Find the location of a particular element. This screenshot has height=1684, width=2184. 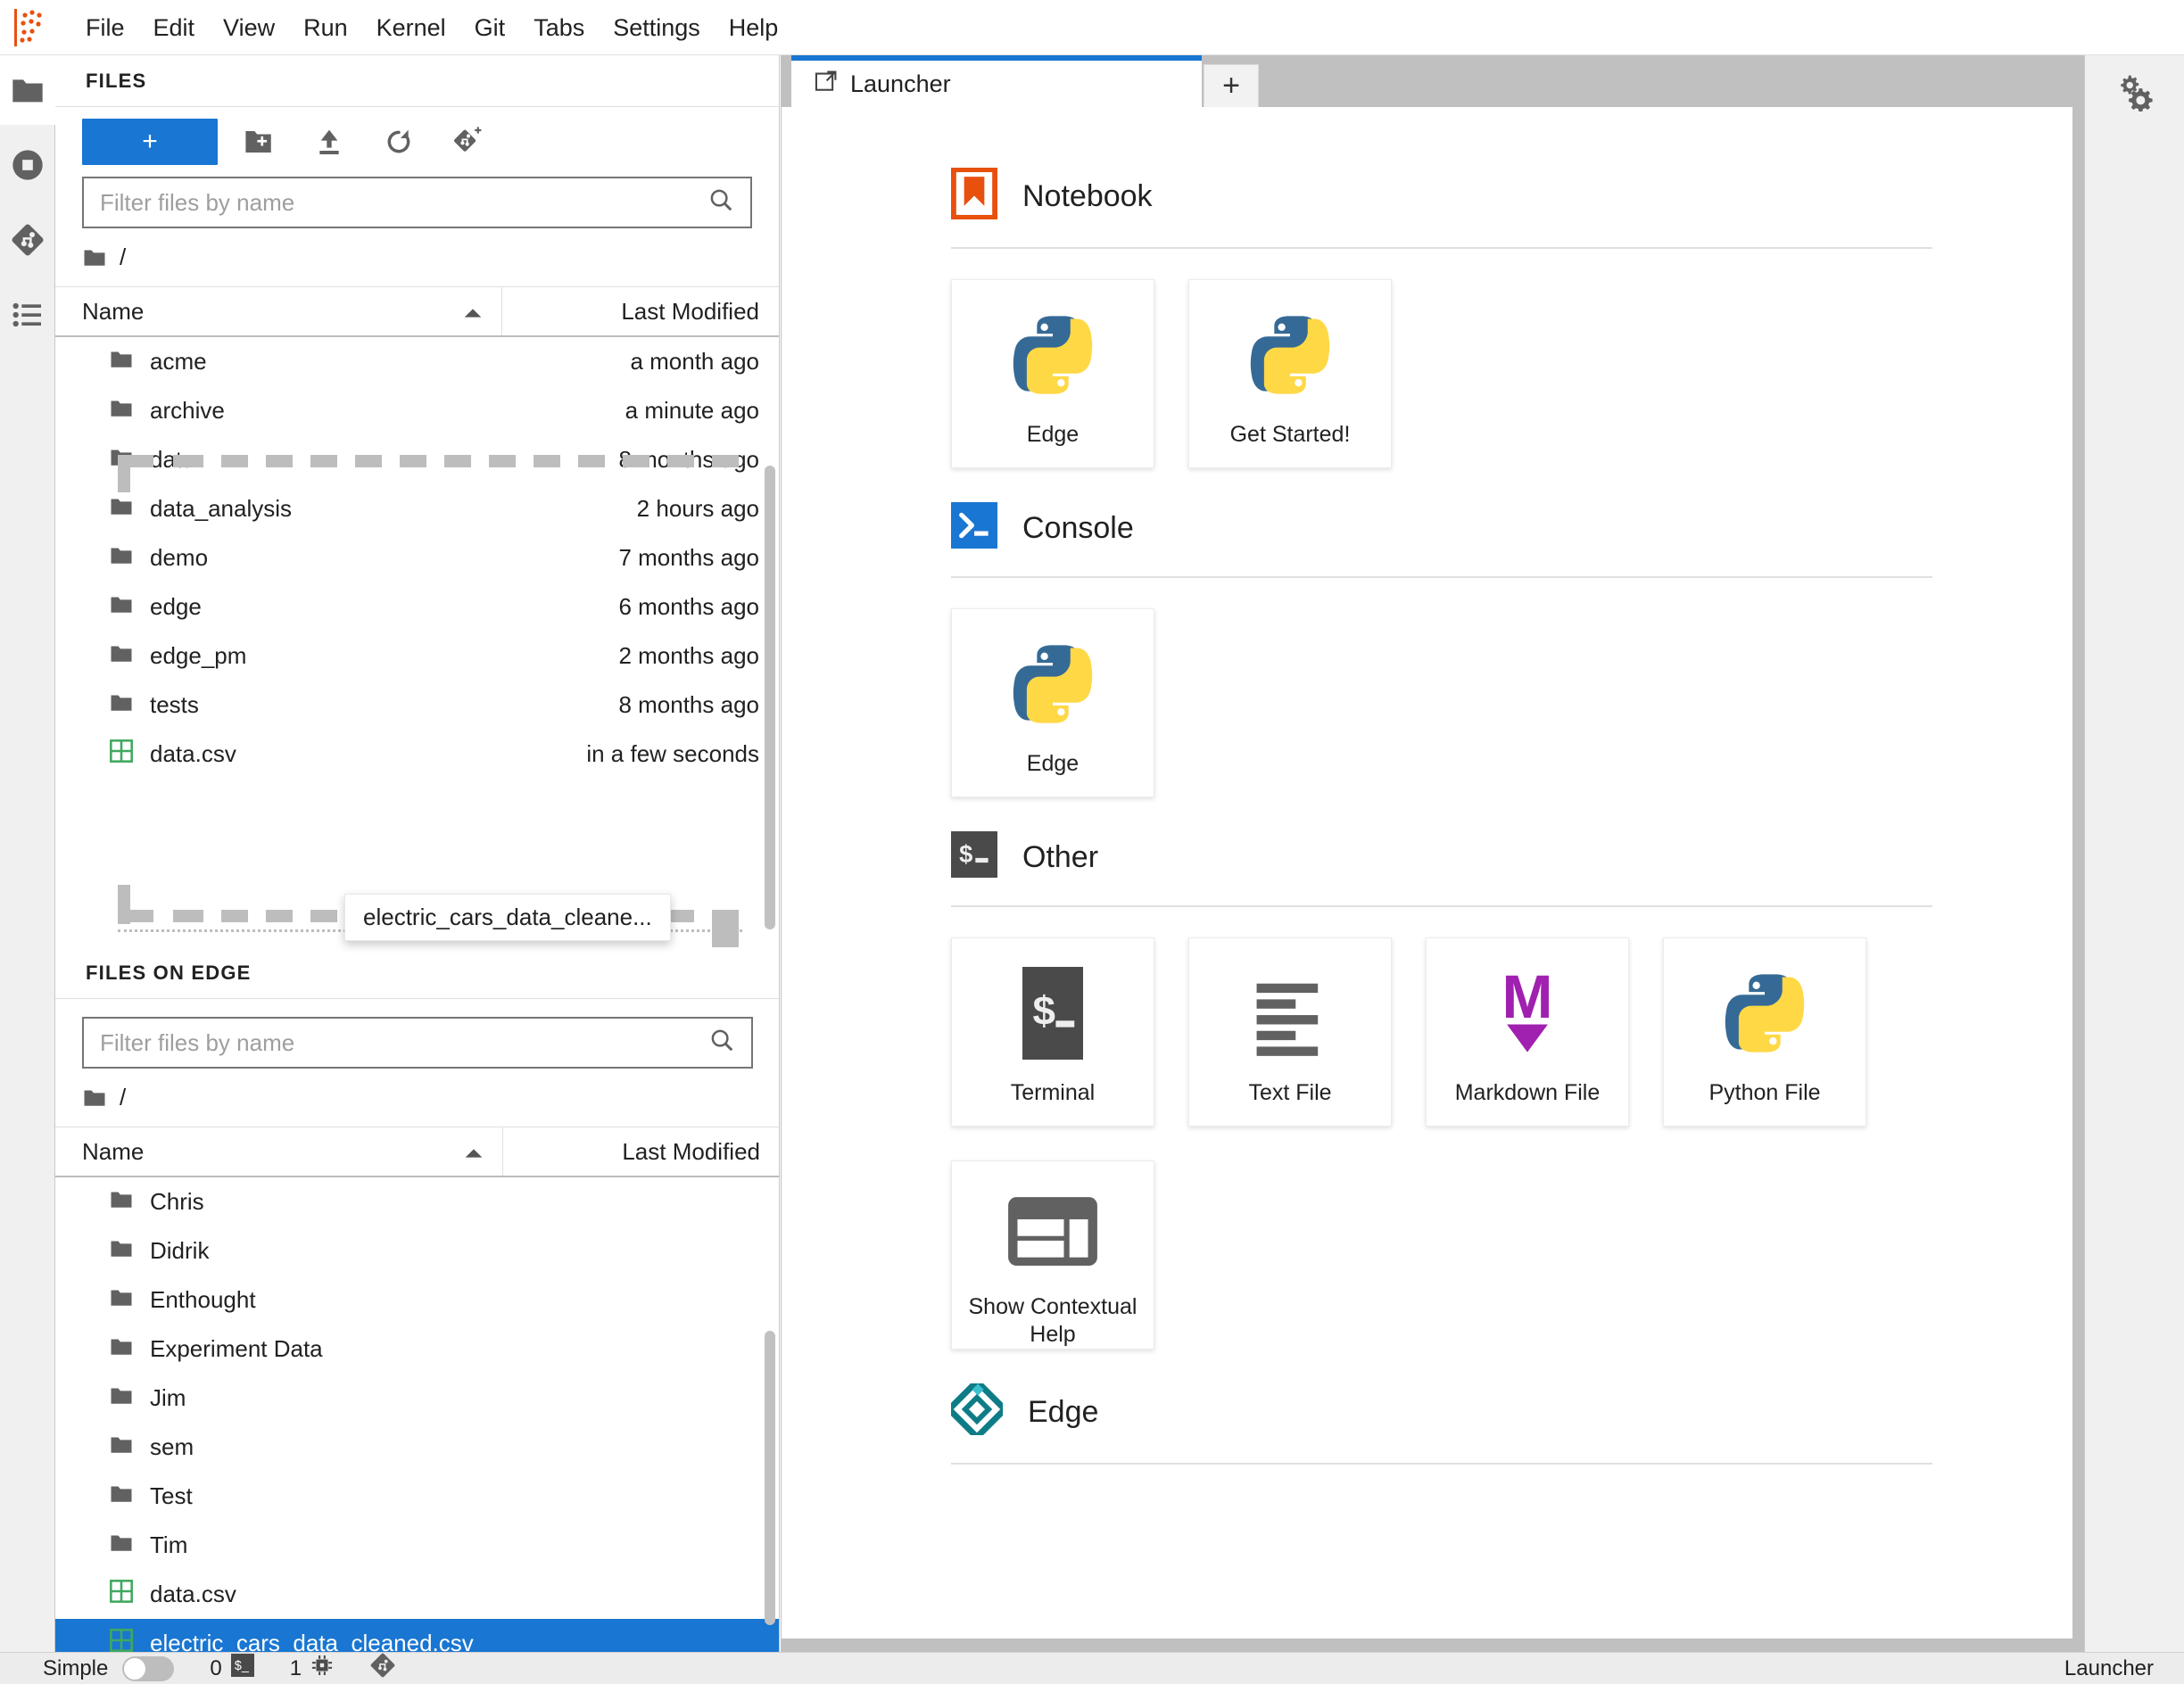

table-row: data.csv is located at coordinates (417, 1594).